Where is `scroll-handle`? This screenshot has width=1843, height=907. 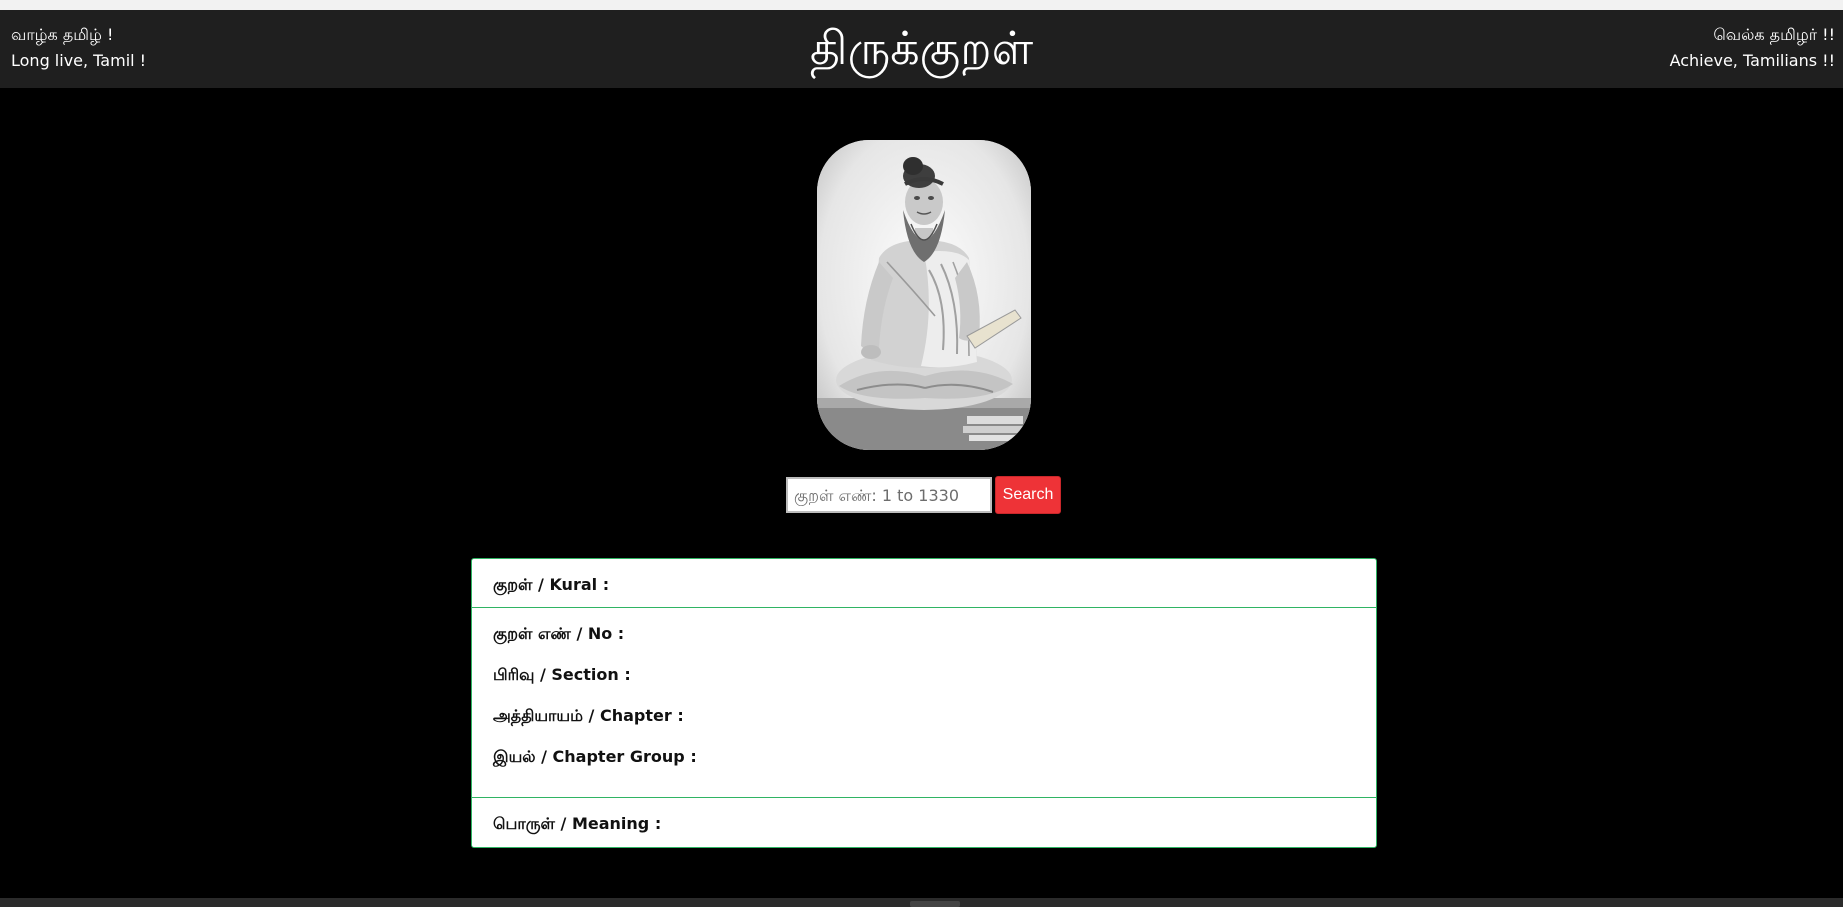 scroll-handle is located at coordinates (935, 904).